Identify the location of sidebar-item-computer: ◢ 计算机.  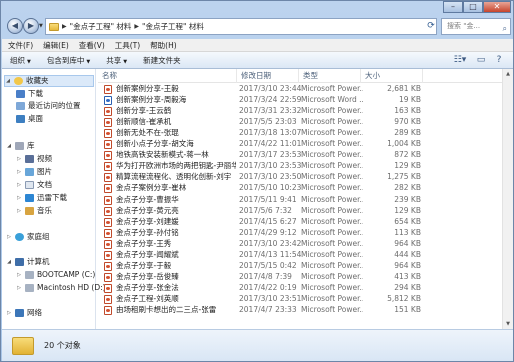
(28, 262).